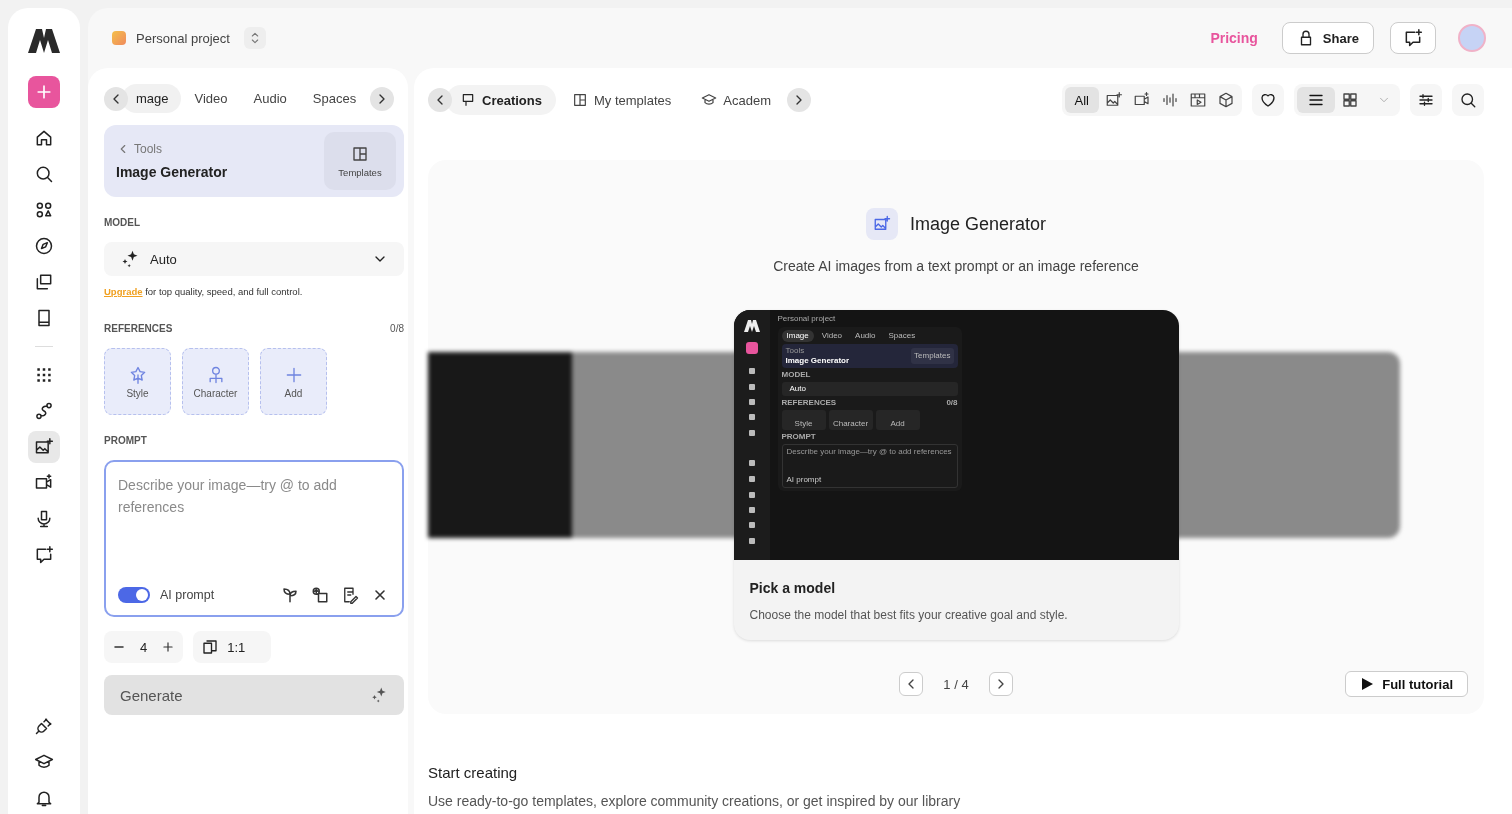 The width and height of the screenshot is (1512, 814). I want to click on layers-icon, so click(44, 282).